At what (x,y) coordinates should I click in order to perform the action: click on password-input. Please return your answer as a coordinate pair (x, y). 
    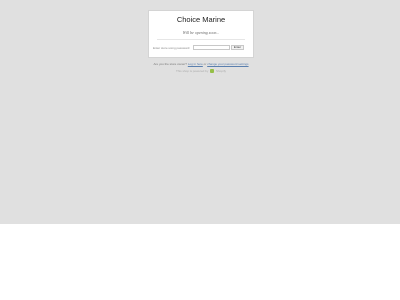
    Looking at the image, I should click on (211, 47).